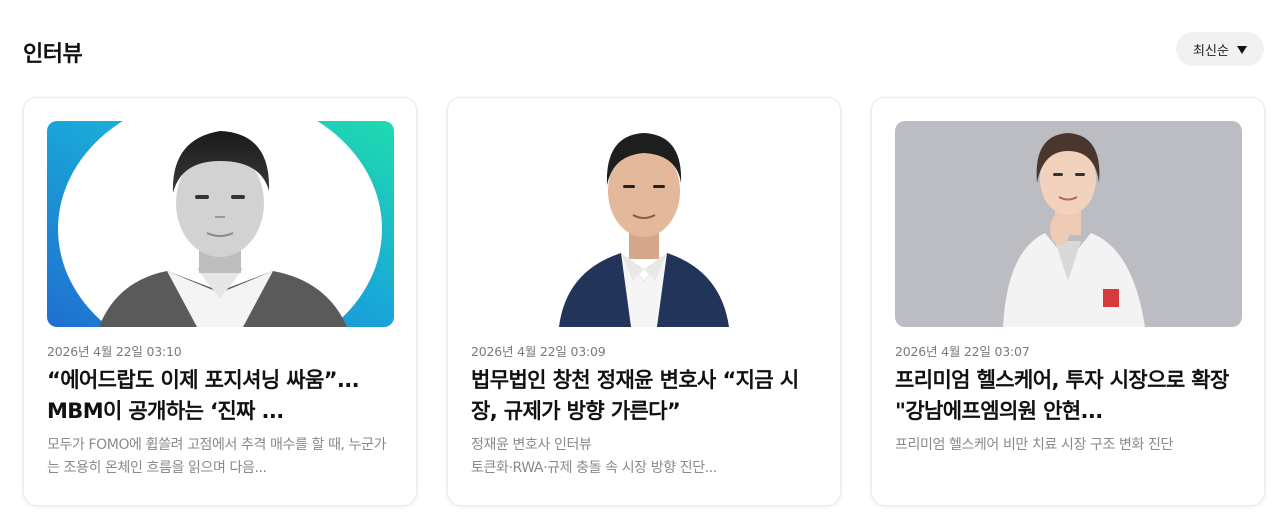  I want to click on sort-label: 최신순, so click(1211, 51).